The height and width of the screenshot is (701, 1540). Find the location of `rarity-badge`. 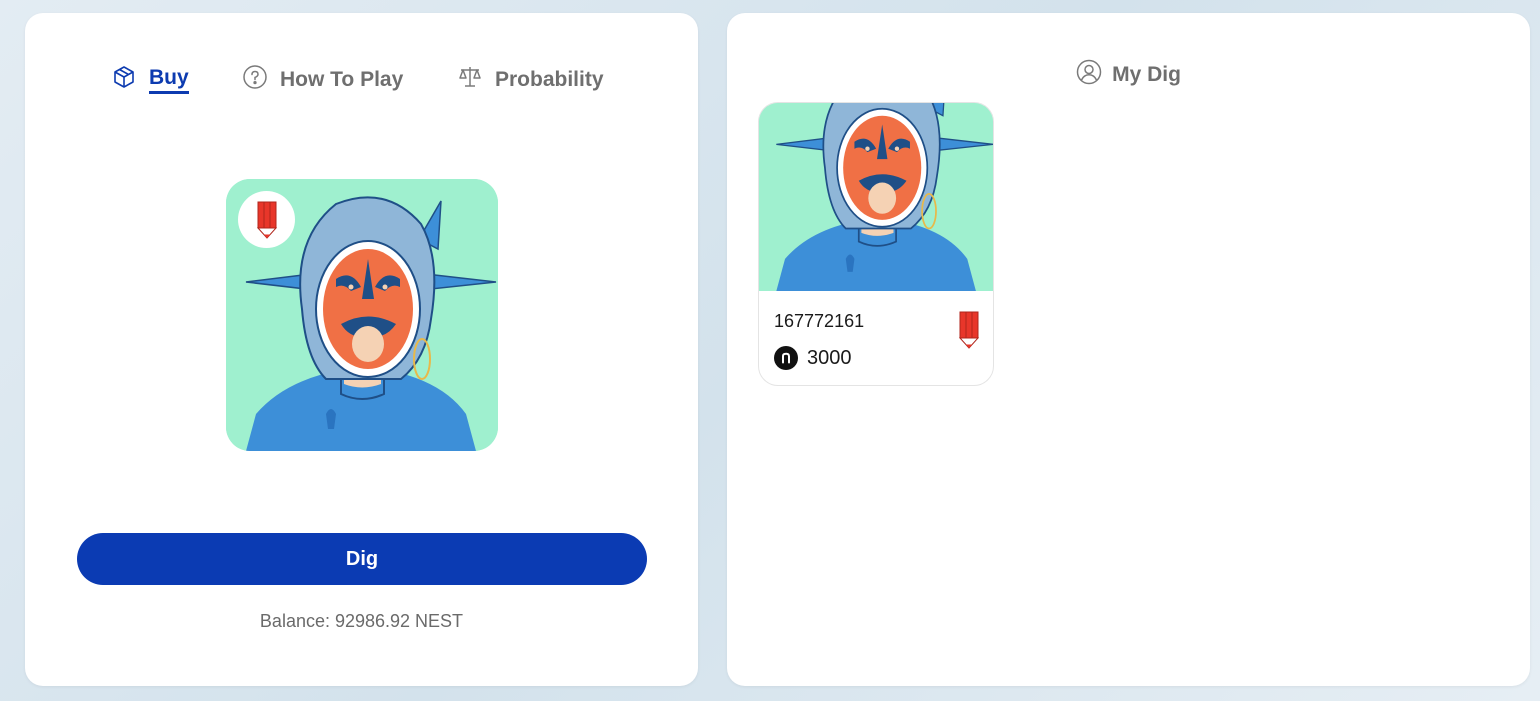

rarity-badge is located at coordinates (266, 219).